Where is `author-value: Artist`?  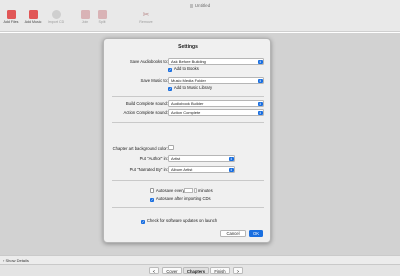
author-value: Artist is located at coordinates (176, 158).